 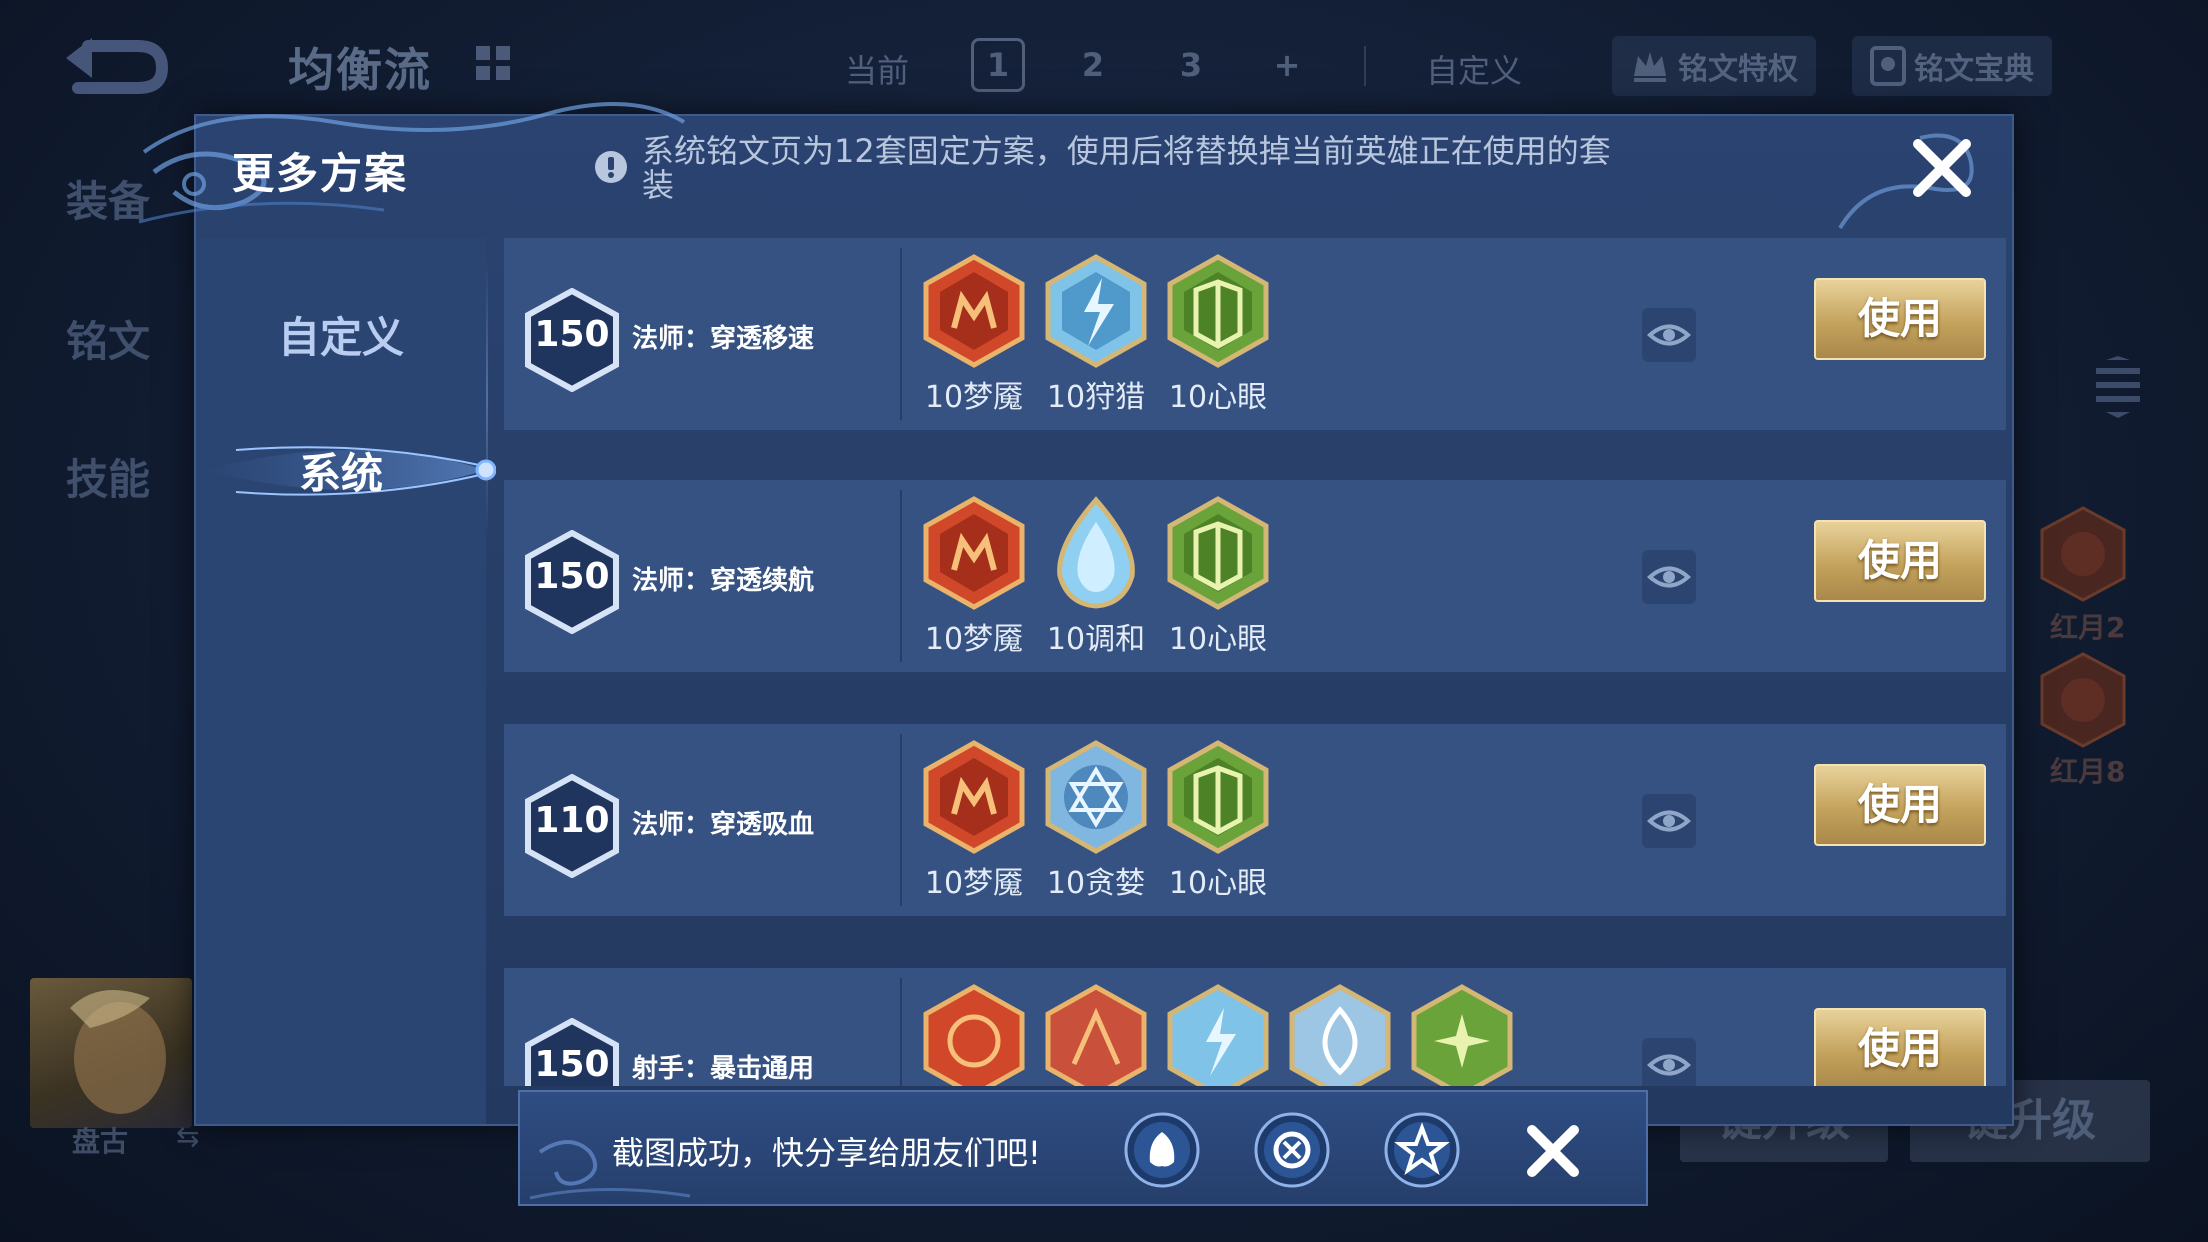 I want to click on plan-row: 150 法师：穿透续航 10梦魇 10调和 10心眼 使用, so click(x=1255, y=576).